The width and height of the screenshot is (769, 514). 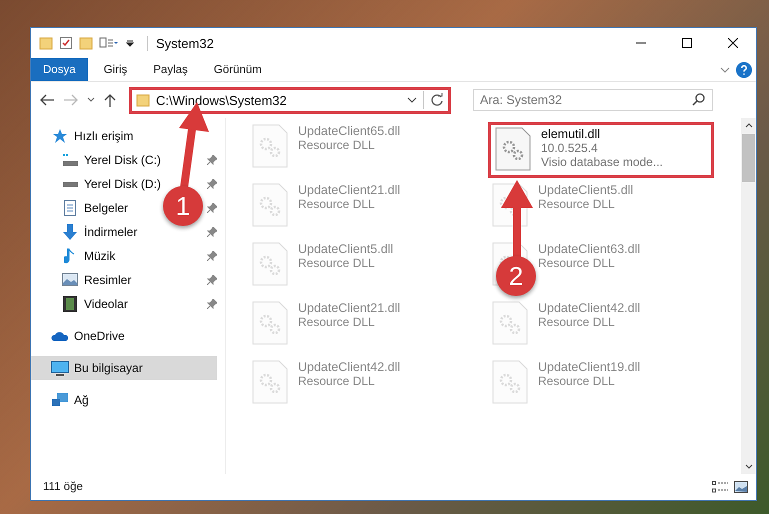 What do you see at coordinates (70, 256) in the screenshot?
I see `music-note-icon` at bounding box center [70, 256].